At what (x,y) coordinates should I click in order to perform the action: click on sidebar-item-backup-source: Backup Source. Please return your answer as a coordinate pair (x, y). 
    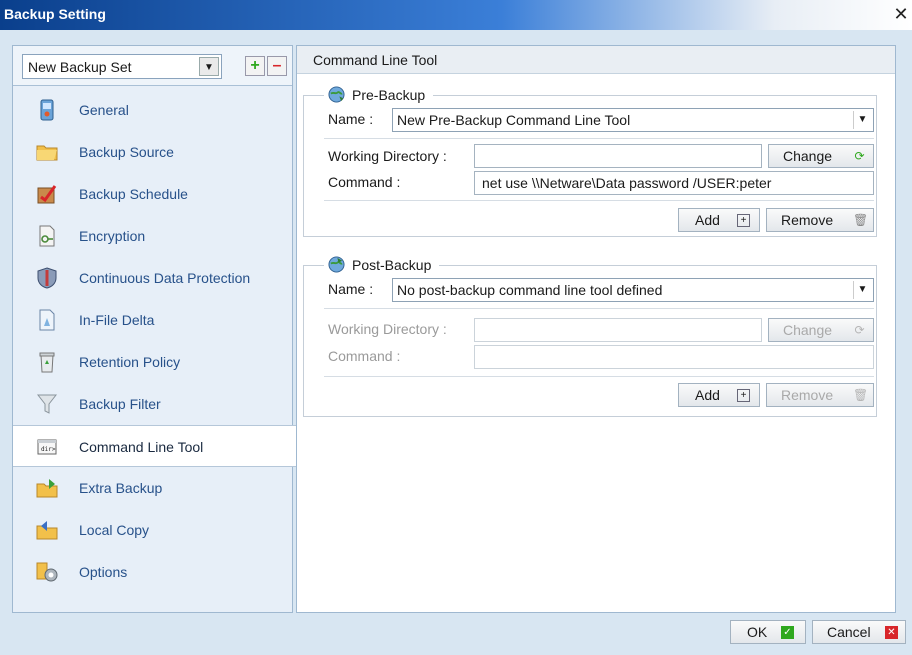
    Looking at the image, I should click on (152, 152).